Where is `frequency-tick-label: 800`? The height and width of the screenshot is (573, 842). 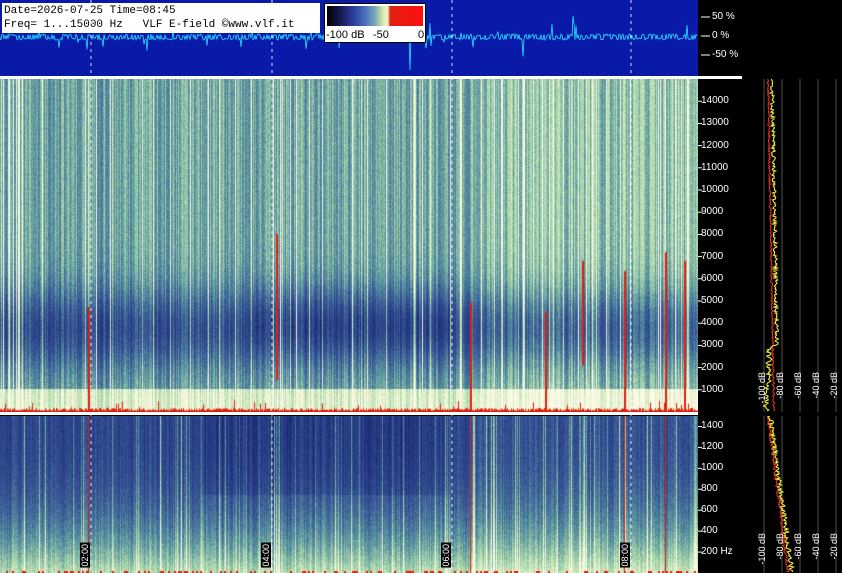 frequency-tick-label: 800 is located at coordinates (709, 489).